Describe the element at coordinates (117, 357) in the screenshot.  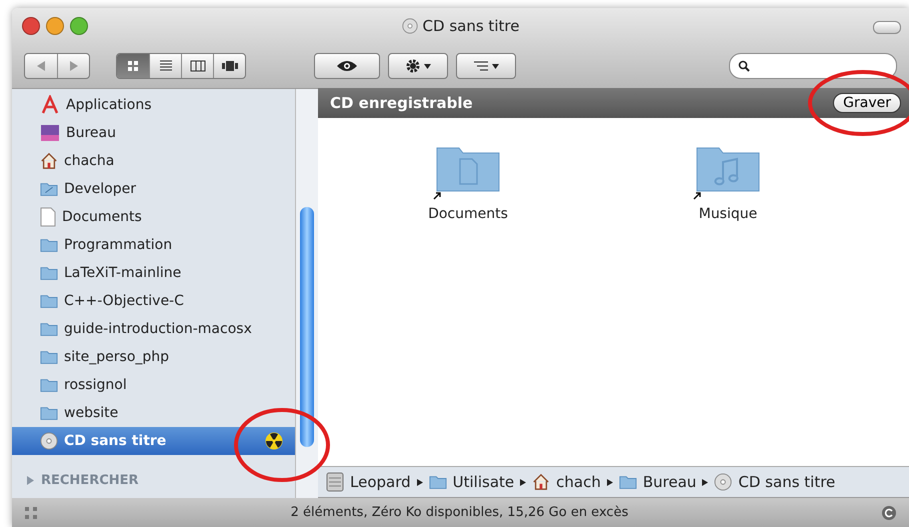
I see `sidebar-label: site_perso_php` at that location.